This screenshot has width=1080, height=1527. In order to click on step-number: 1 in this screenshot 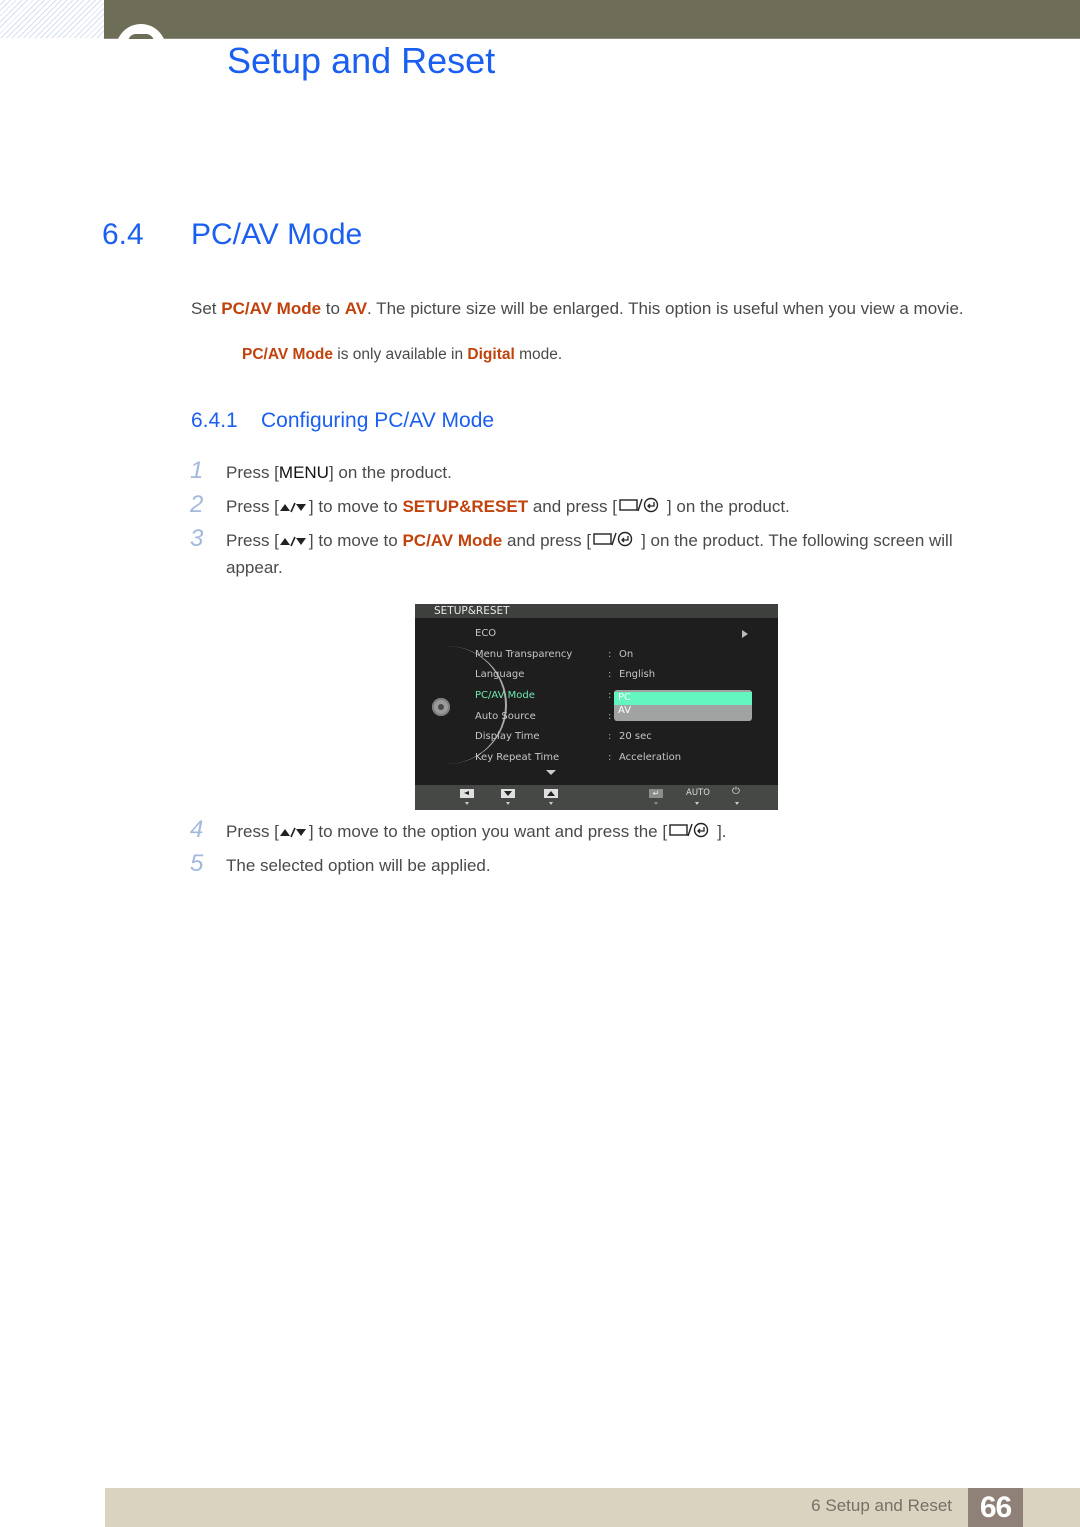, I will do `click(197, 470)`.